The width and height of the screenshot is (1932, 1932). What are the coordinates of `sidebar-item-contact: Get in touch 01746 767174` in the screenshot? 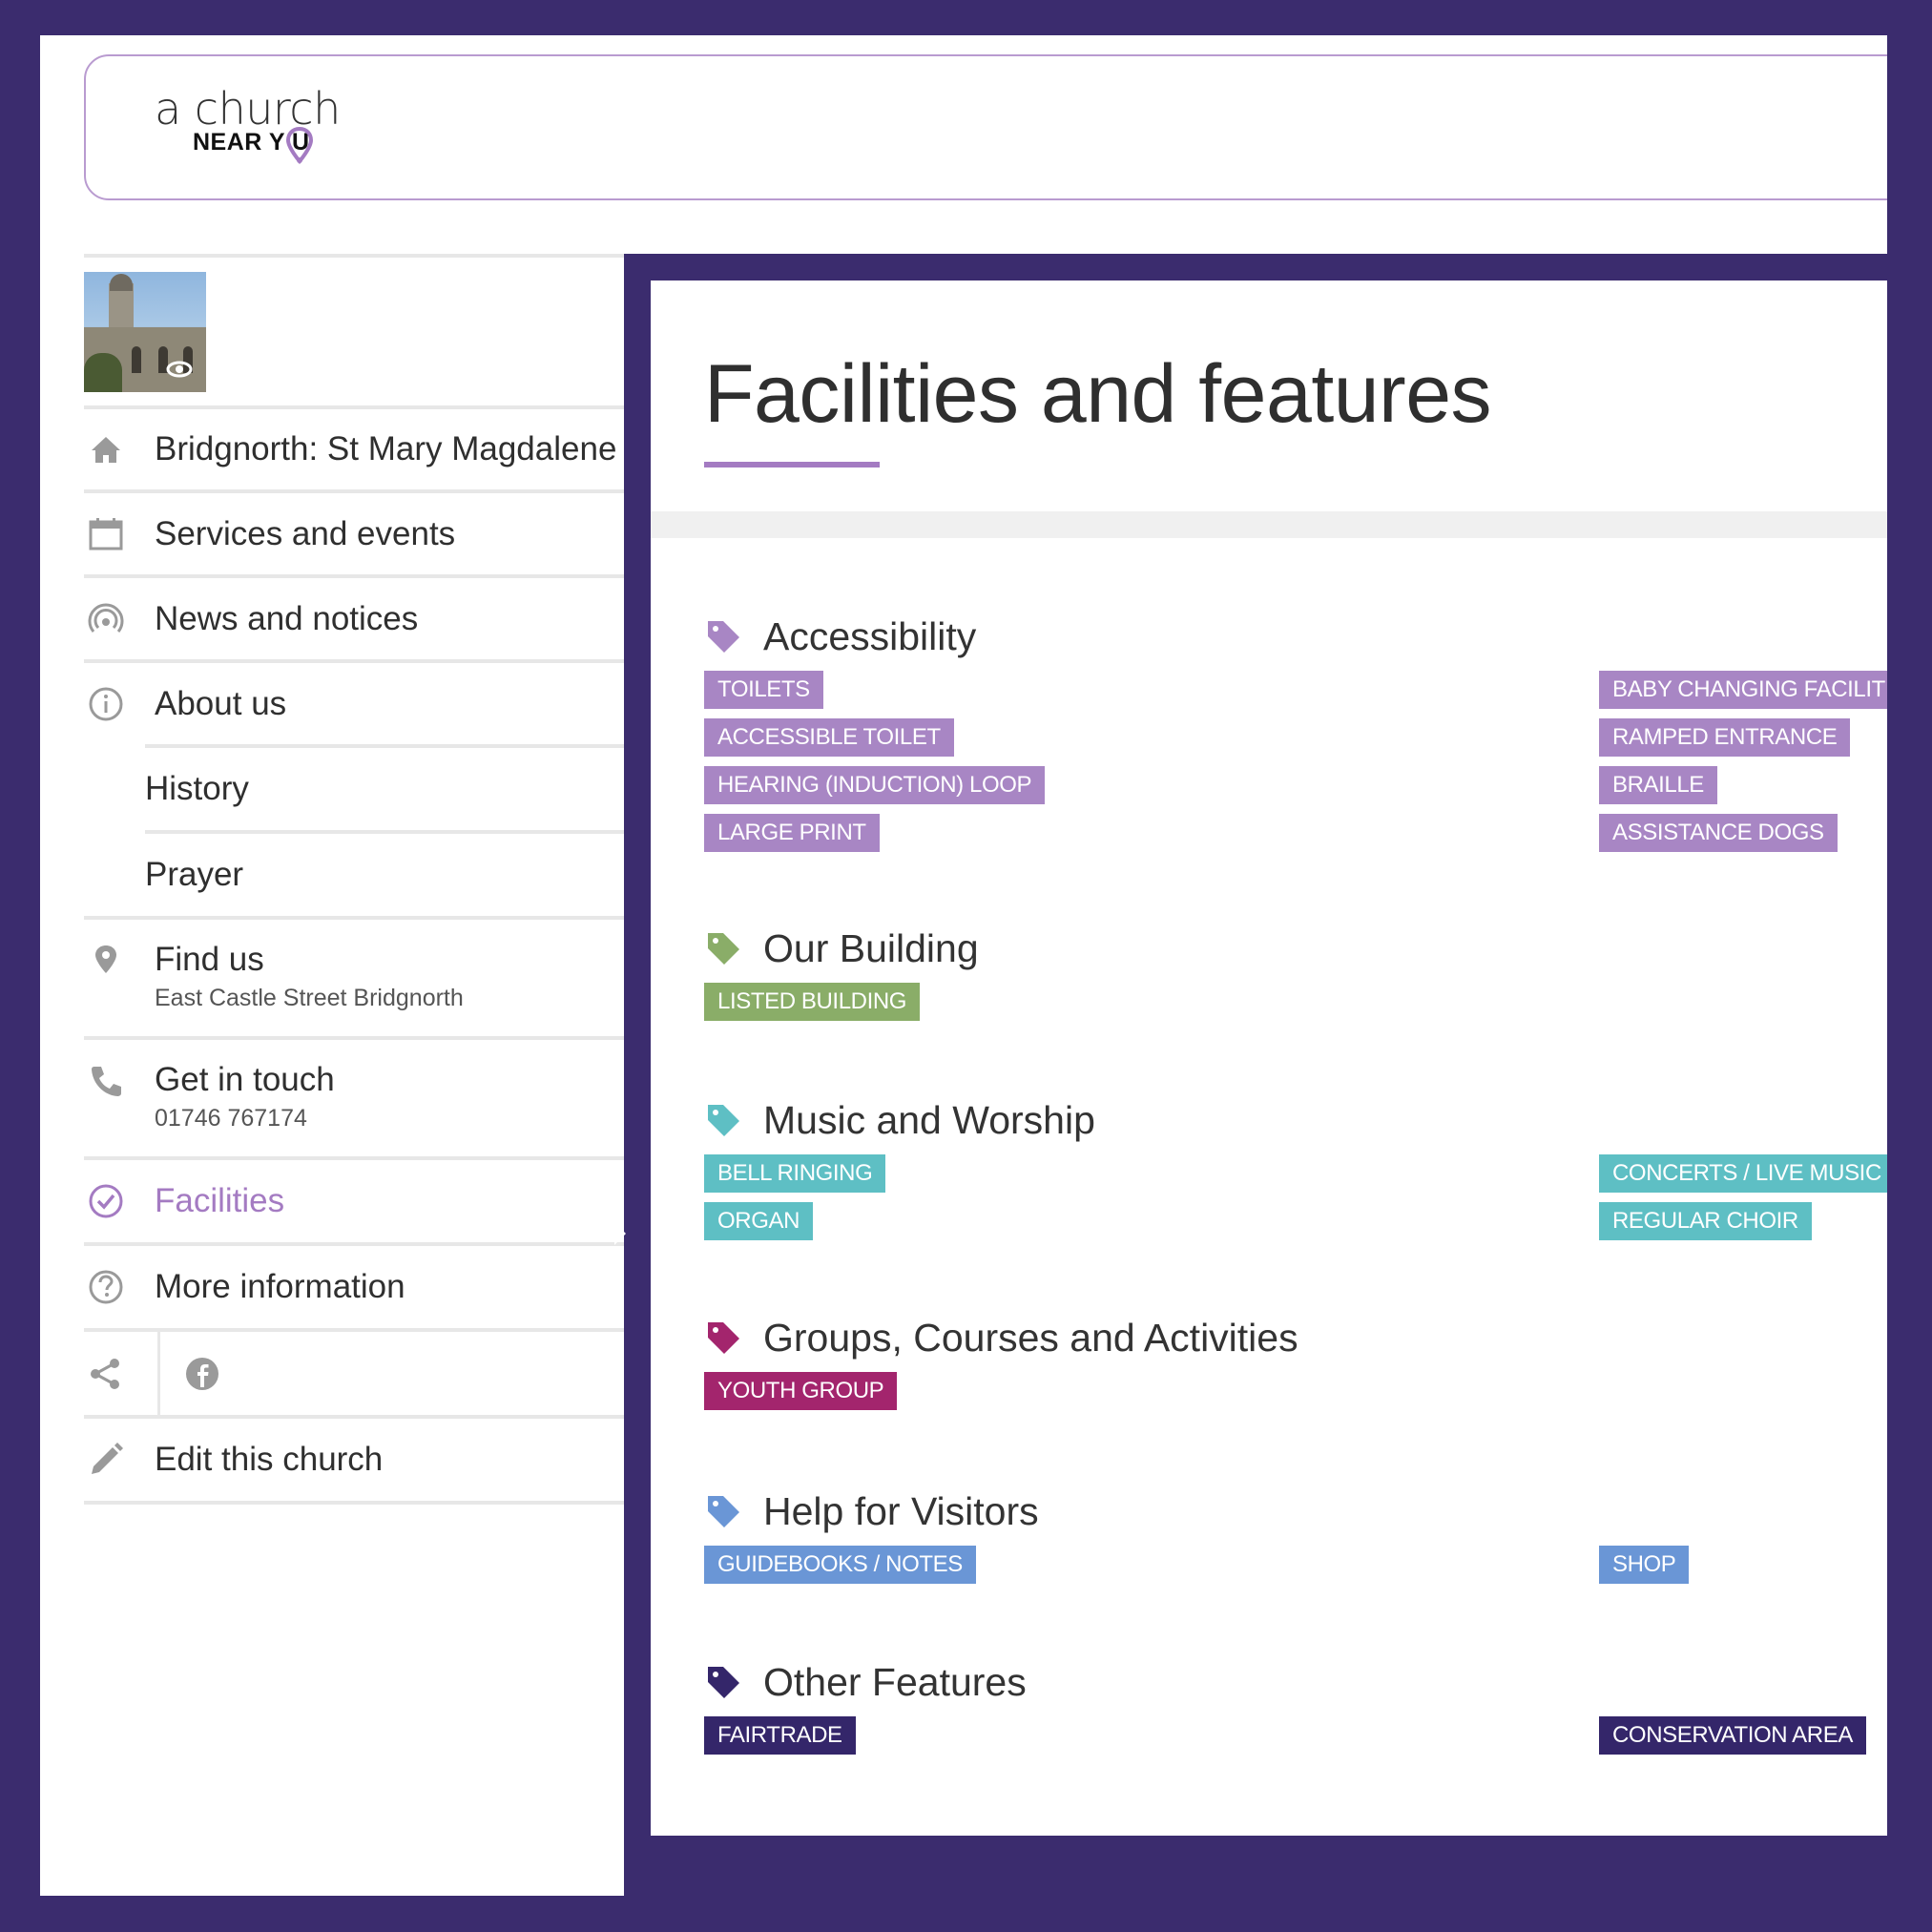 It's located at (354, 1098).